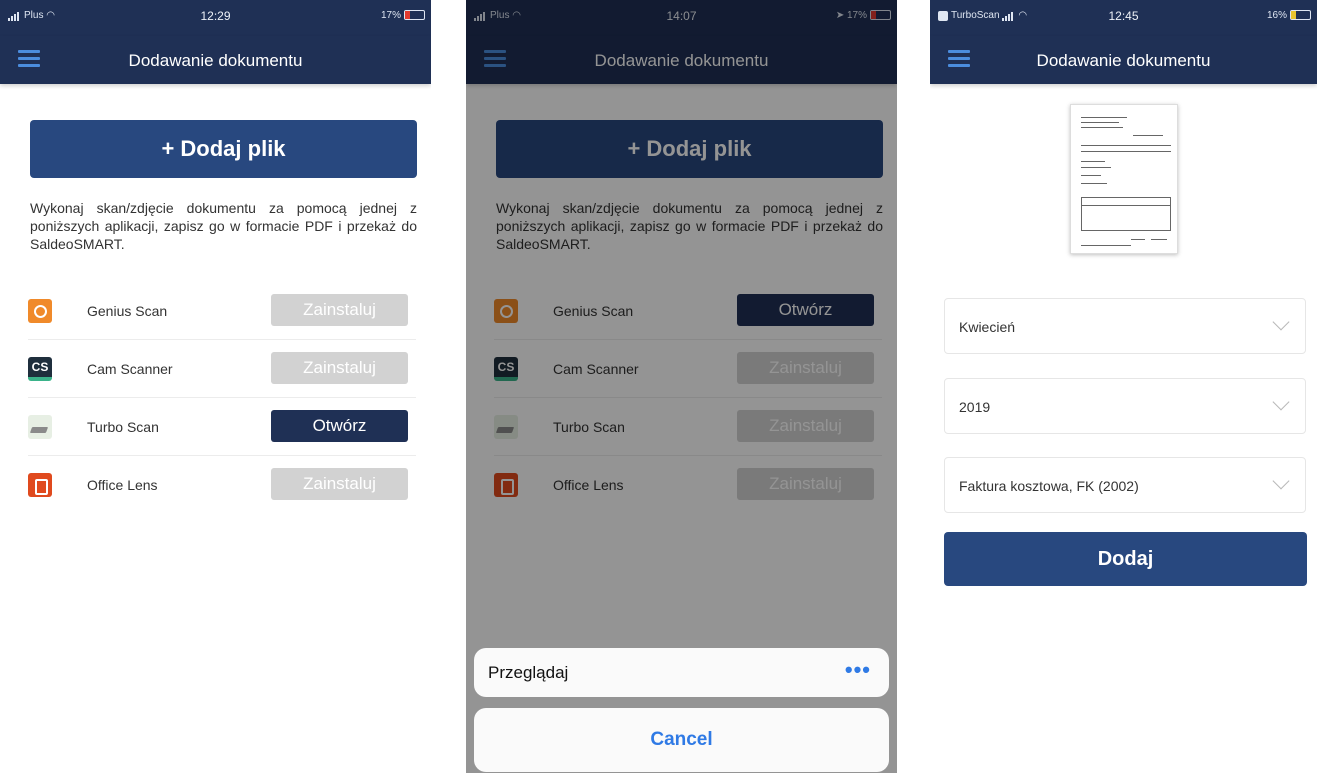 The image size is (1317, 773). I want to click on add-button: Dodaj, so click(1125, 559).